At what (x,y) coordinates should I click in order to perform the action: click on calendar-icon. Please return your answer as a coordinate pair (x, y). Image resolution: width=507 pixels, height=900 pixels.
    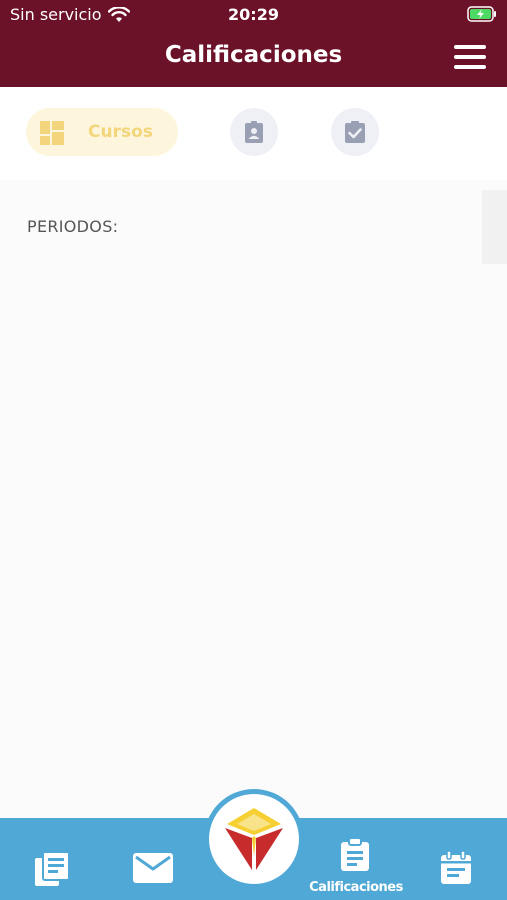
    Looking at the image, I should click on (456, 868).